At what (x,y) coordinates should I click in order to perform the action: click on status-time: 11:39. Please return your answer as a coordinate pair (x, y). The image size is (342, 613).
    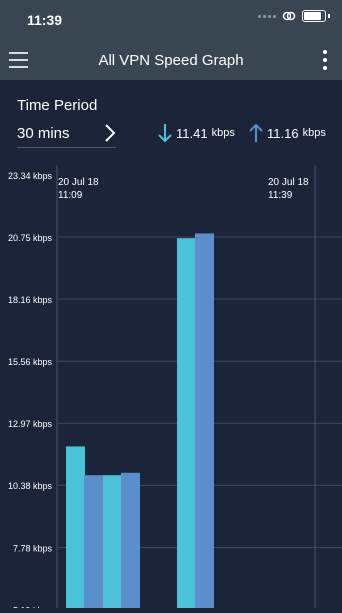
    Looking at the image, I should click on (45, 20).